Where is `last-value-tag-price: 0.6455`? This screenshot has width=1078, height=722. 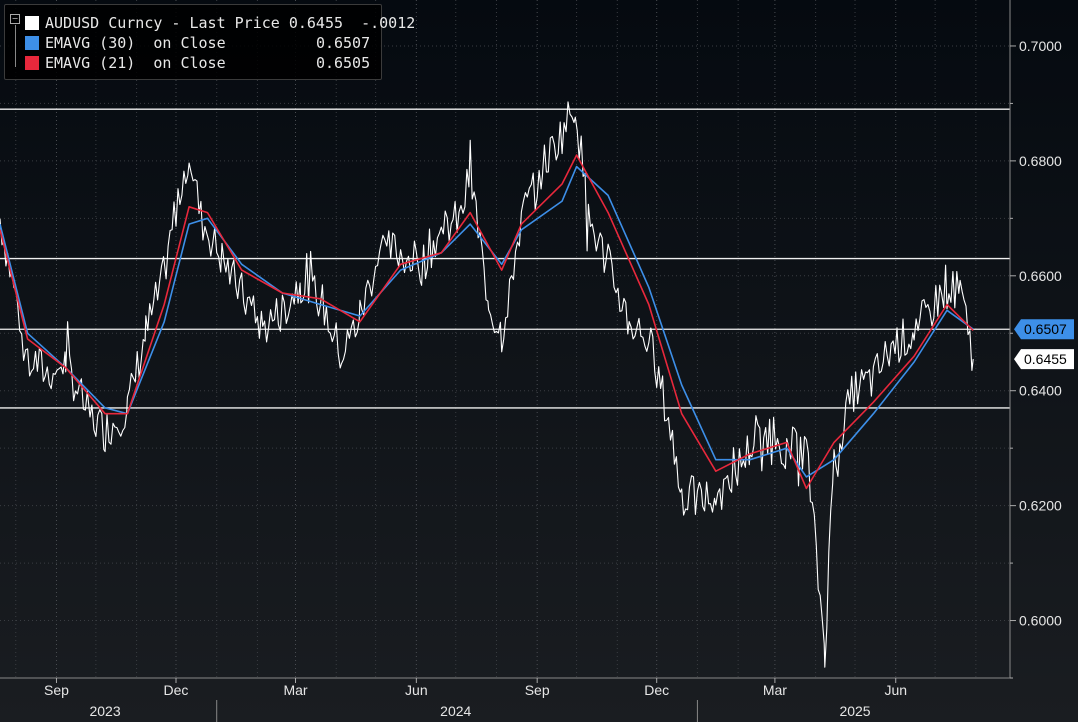
last-value-tag-price: 0.6455 is located at coordinates (1044, 359).